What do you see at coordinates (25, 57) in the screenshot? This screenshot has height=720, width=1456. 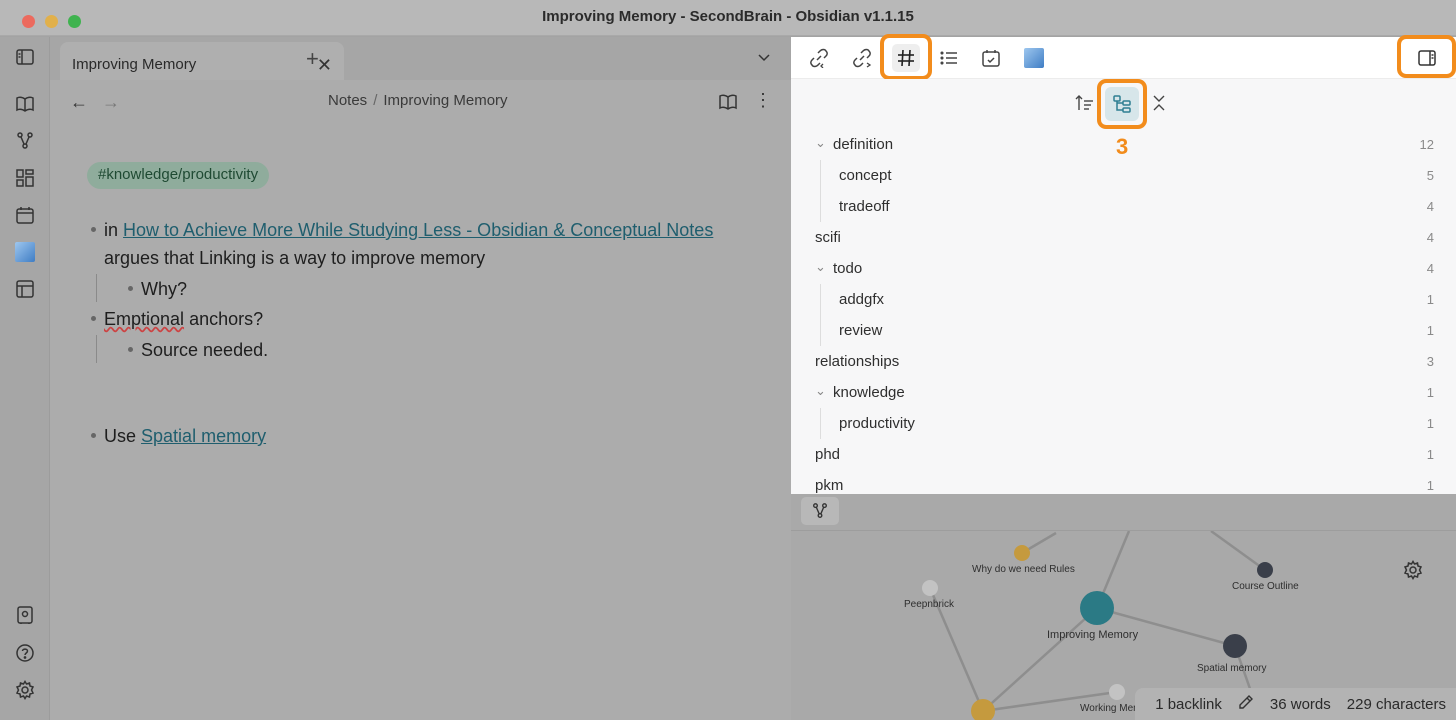 I see `sidebar-toggle-icon` at bounding box center [25, 57].